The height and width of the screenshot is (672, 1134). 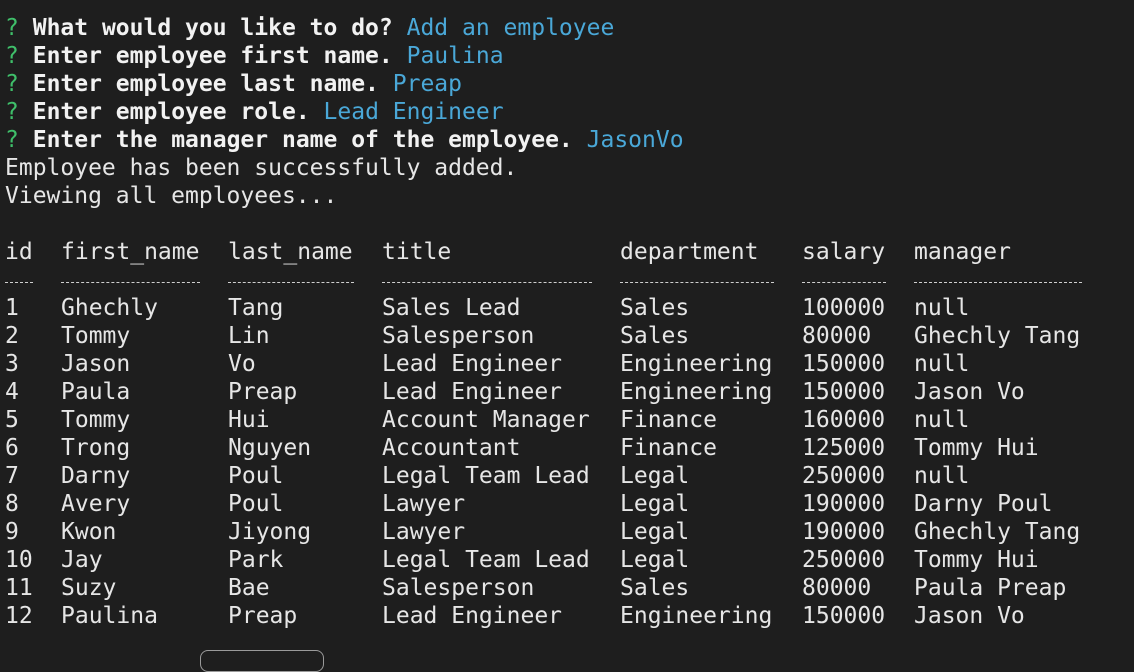 What do you see at coordinates (567, 280) in the screenshot?
I see `table-separator-row` at bounding box center [567, 280].